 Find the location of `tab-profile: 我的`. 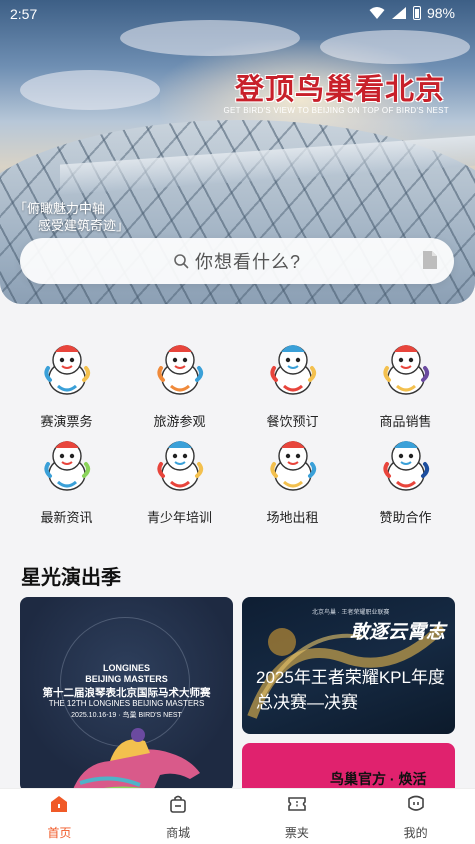

tab-profile: 我的 is located at coordinates (415, 816).